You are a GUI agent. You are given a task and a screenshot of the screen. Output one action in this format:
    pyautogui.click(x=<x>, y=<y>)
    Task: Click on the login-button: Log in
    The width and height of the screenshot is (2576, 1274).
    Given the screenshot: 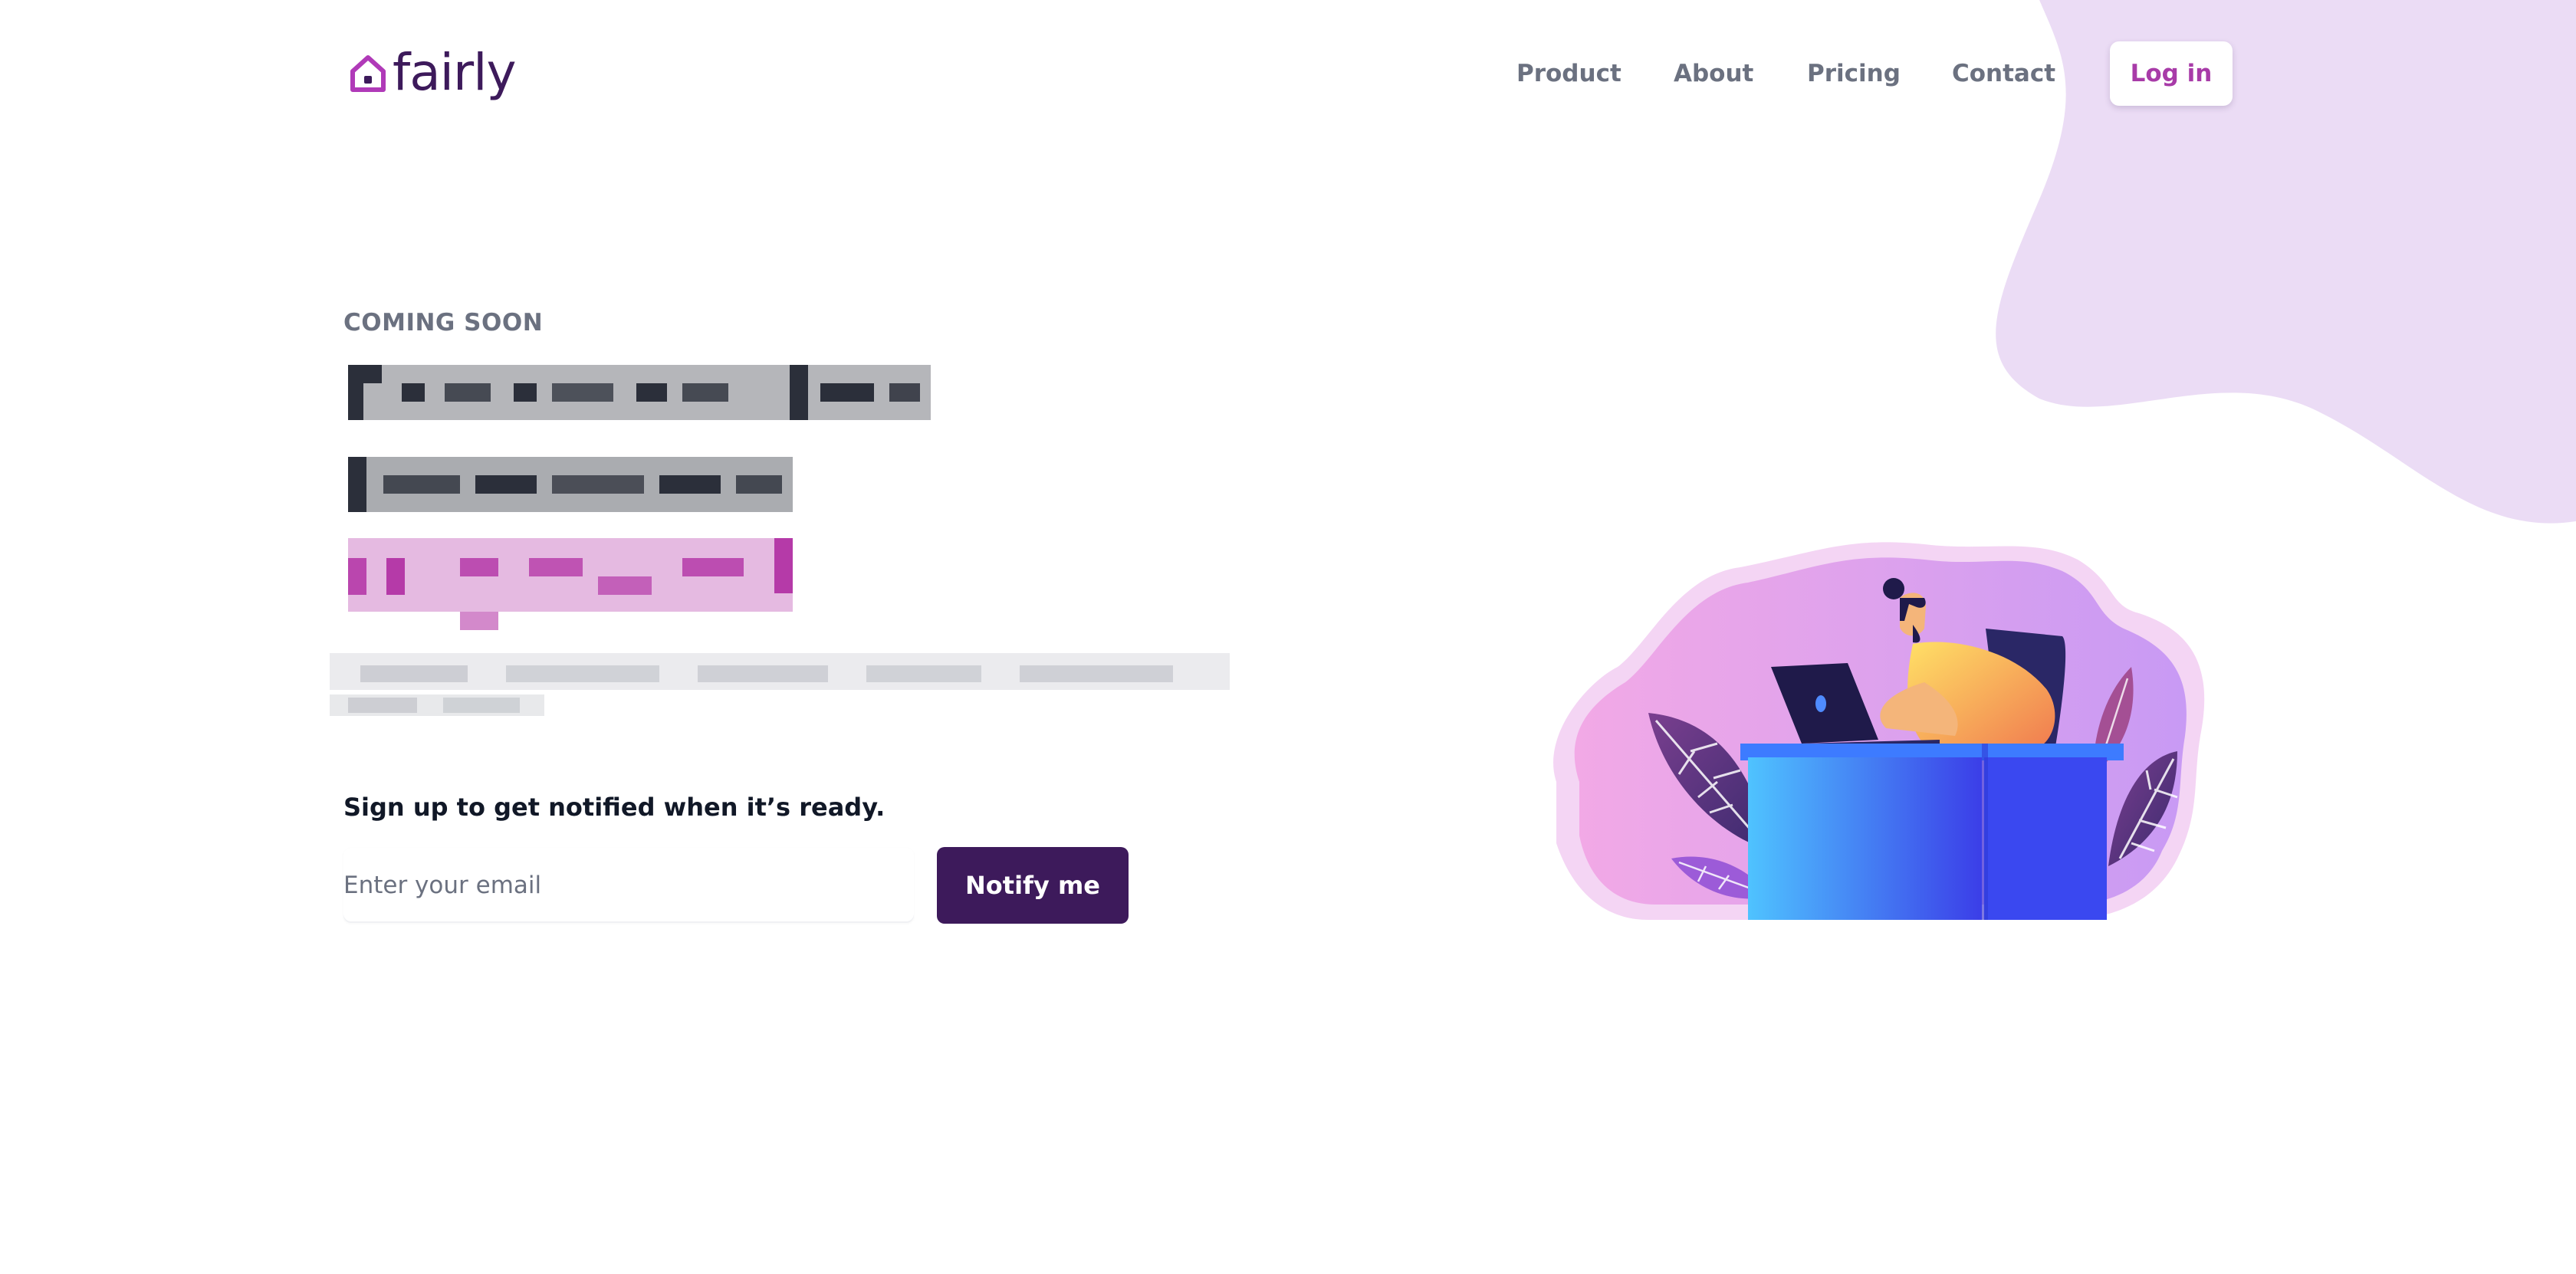 What is the action you would take?
    pyautogui.click(x=2171, y=73)
    